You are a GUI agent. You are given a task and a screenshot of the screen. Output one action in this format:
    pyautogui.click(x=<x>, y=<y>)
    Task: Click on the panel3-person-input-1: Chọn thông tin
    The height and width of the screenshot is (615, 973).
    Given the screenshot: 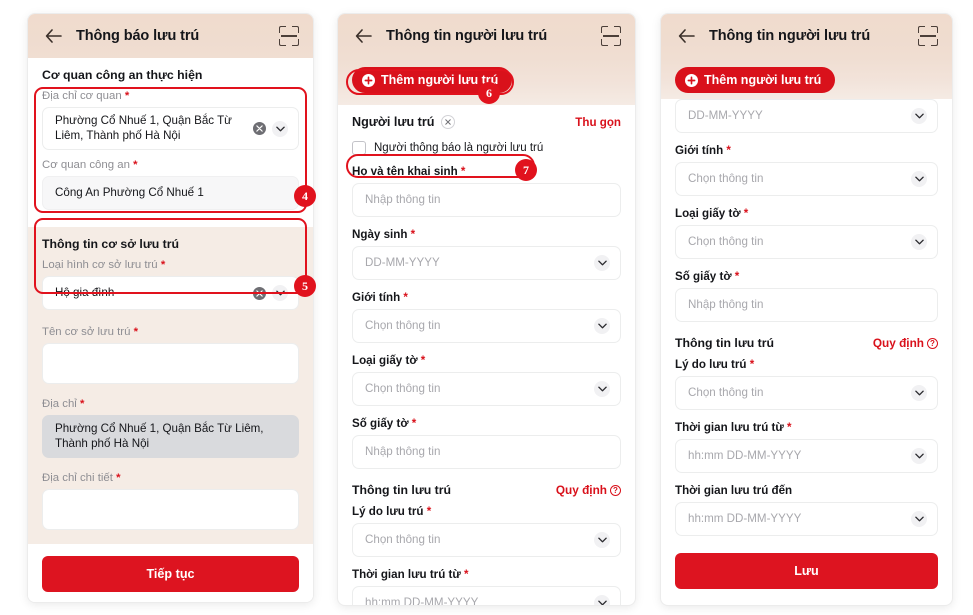 What is the action you would take?
    pyautogui.click(x=806, y=179)
    